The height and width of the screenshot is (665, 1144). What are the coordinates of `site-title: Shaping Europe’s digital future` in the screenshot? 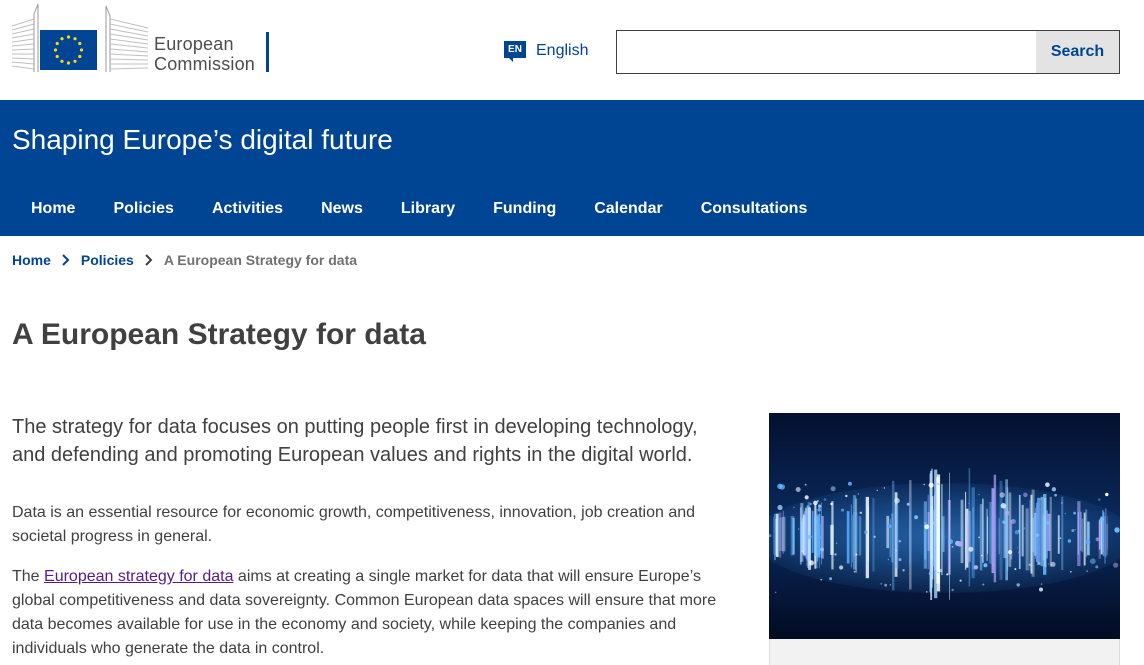 It's located at (202, 140).